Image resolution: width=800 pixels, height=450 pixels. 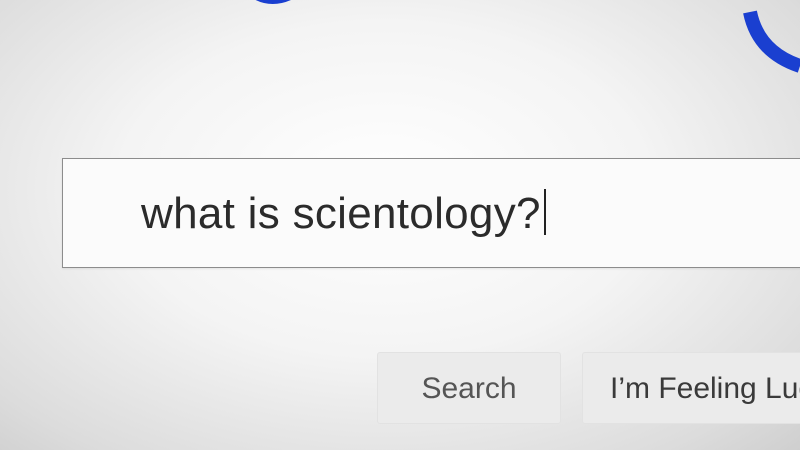 I want to click on search-button: Search, so click(x=469, y=388).